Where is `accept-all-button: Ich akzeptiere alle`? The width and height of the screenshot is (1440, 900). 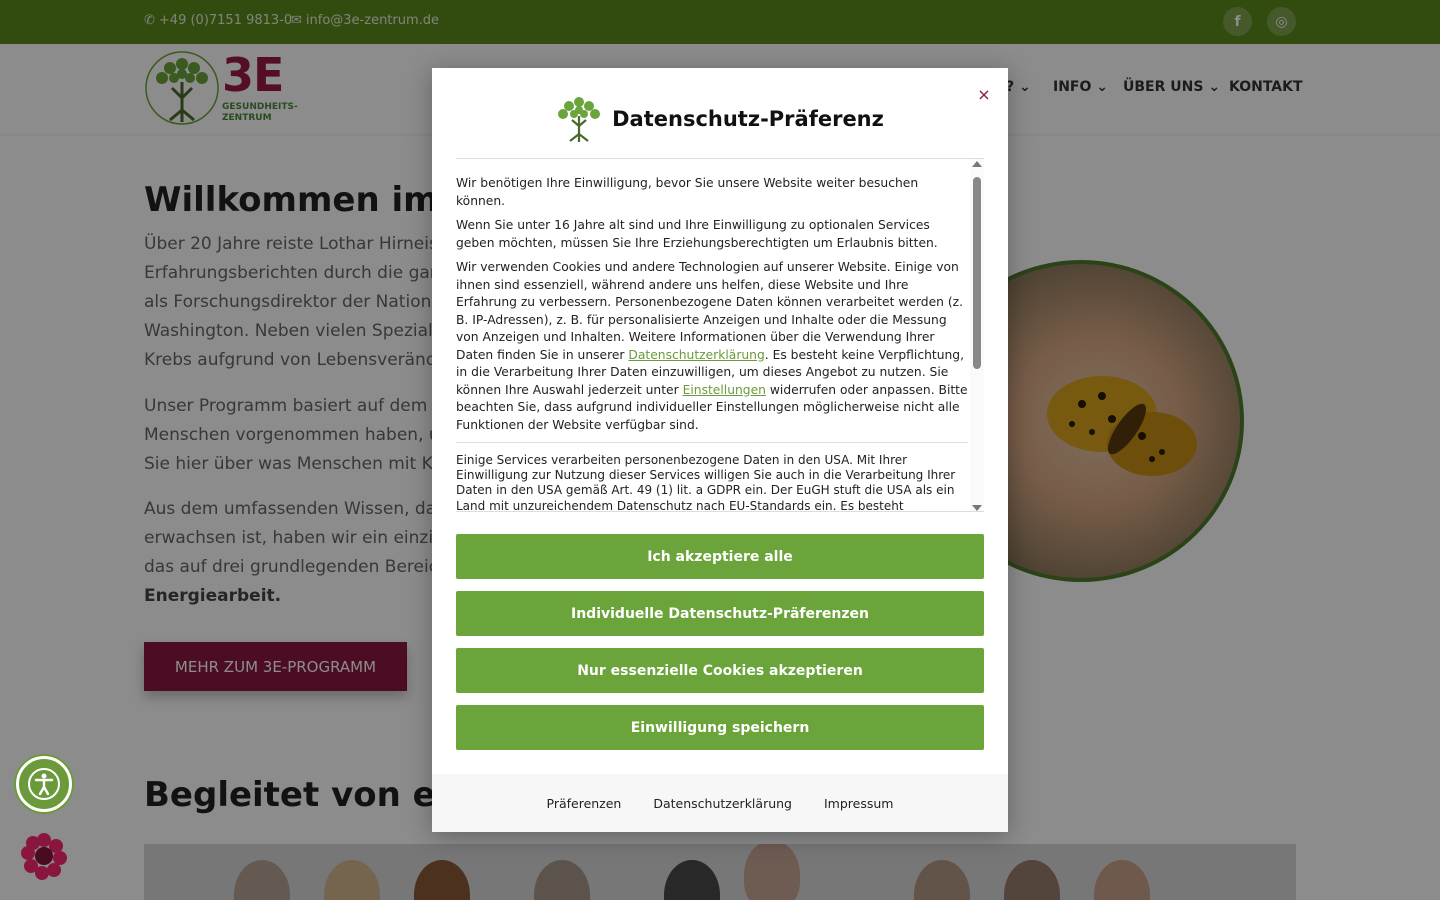
accept-all-button: Ich akzeptiere alle is located at coordinates (720, 556).